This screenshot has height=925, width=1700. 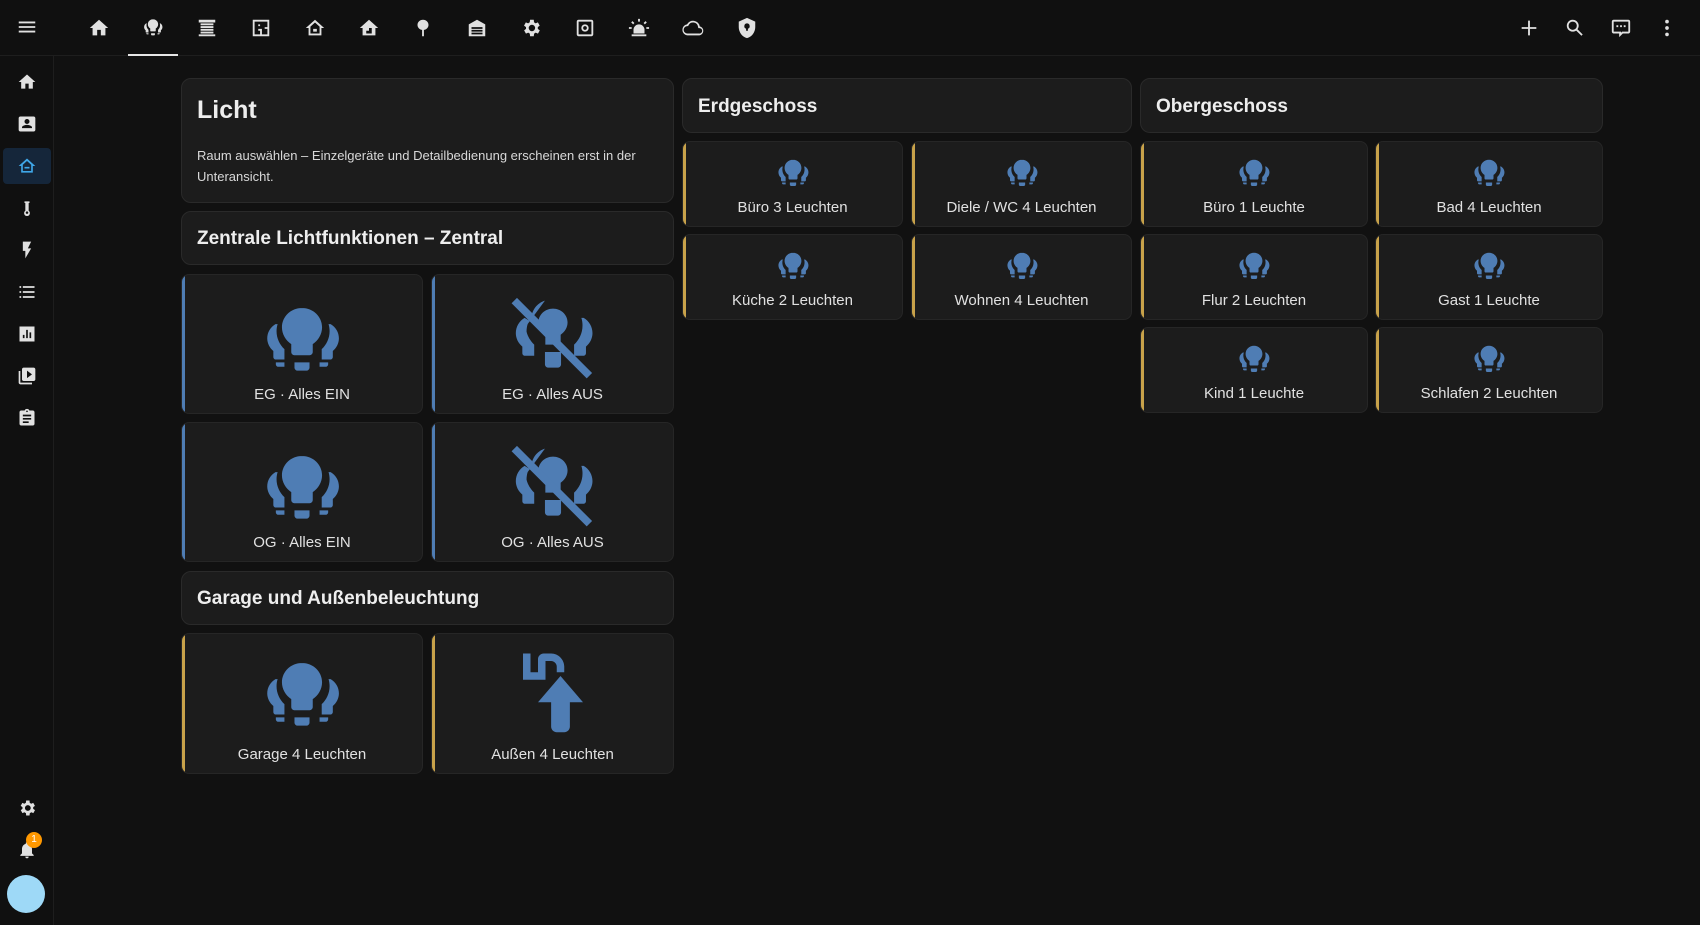 I want to click on tile-eg-wohnen: Wohnen 4 Leuchten, so click(x=1021, y=277).